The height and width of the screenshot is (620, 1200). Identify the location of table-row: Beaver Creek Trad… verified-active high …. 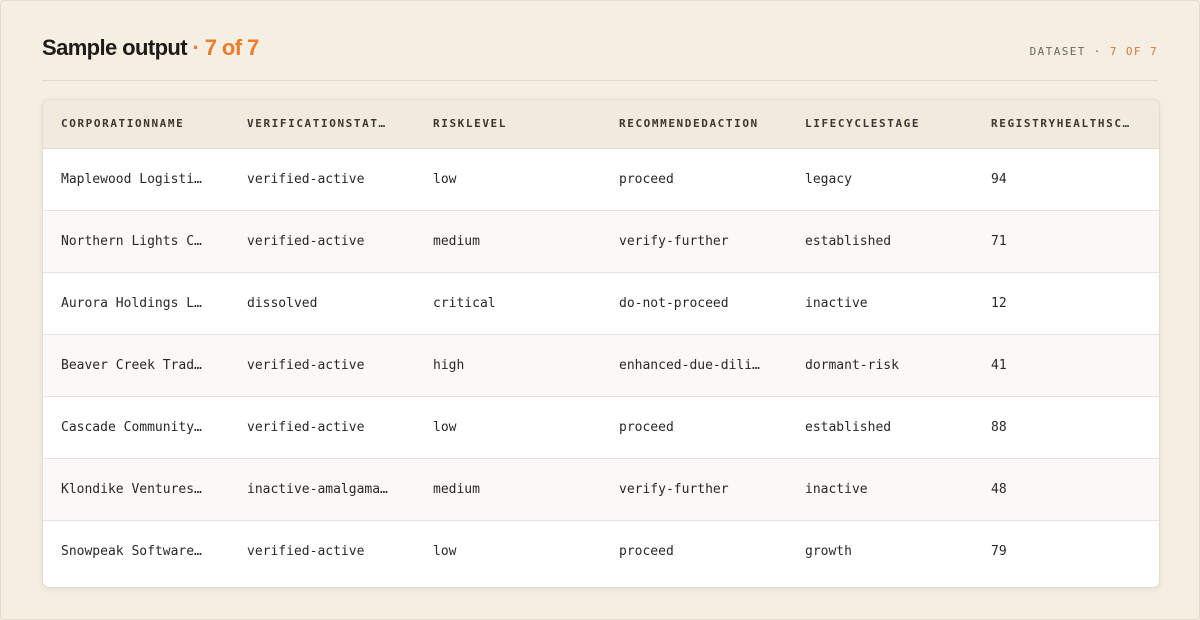
(601, 365).